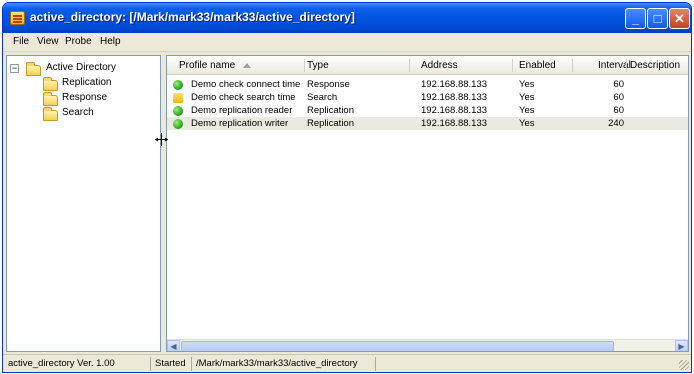 Image resolution: width=694 pixels, height=374 pixels. What do you see at coordinates (78, 112) in the screenshot?
I see `tree-node-label: Search` at bounding box center [78, 112].